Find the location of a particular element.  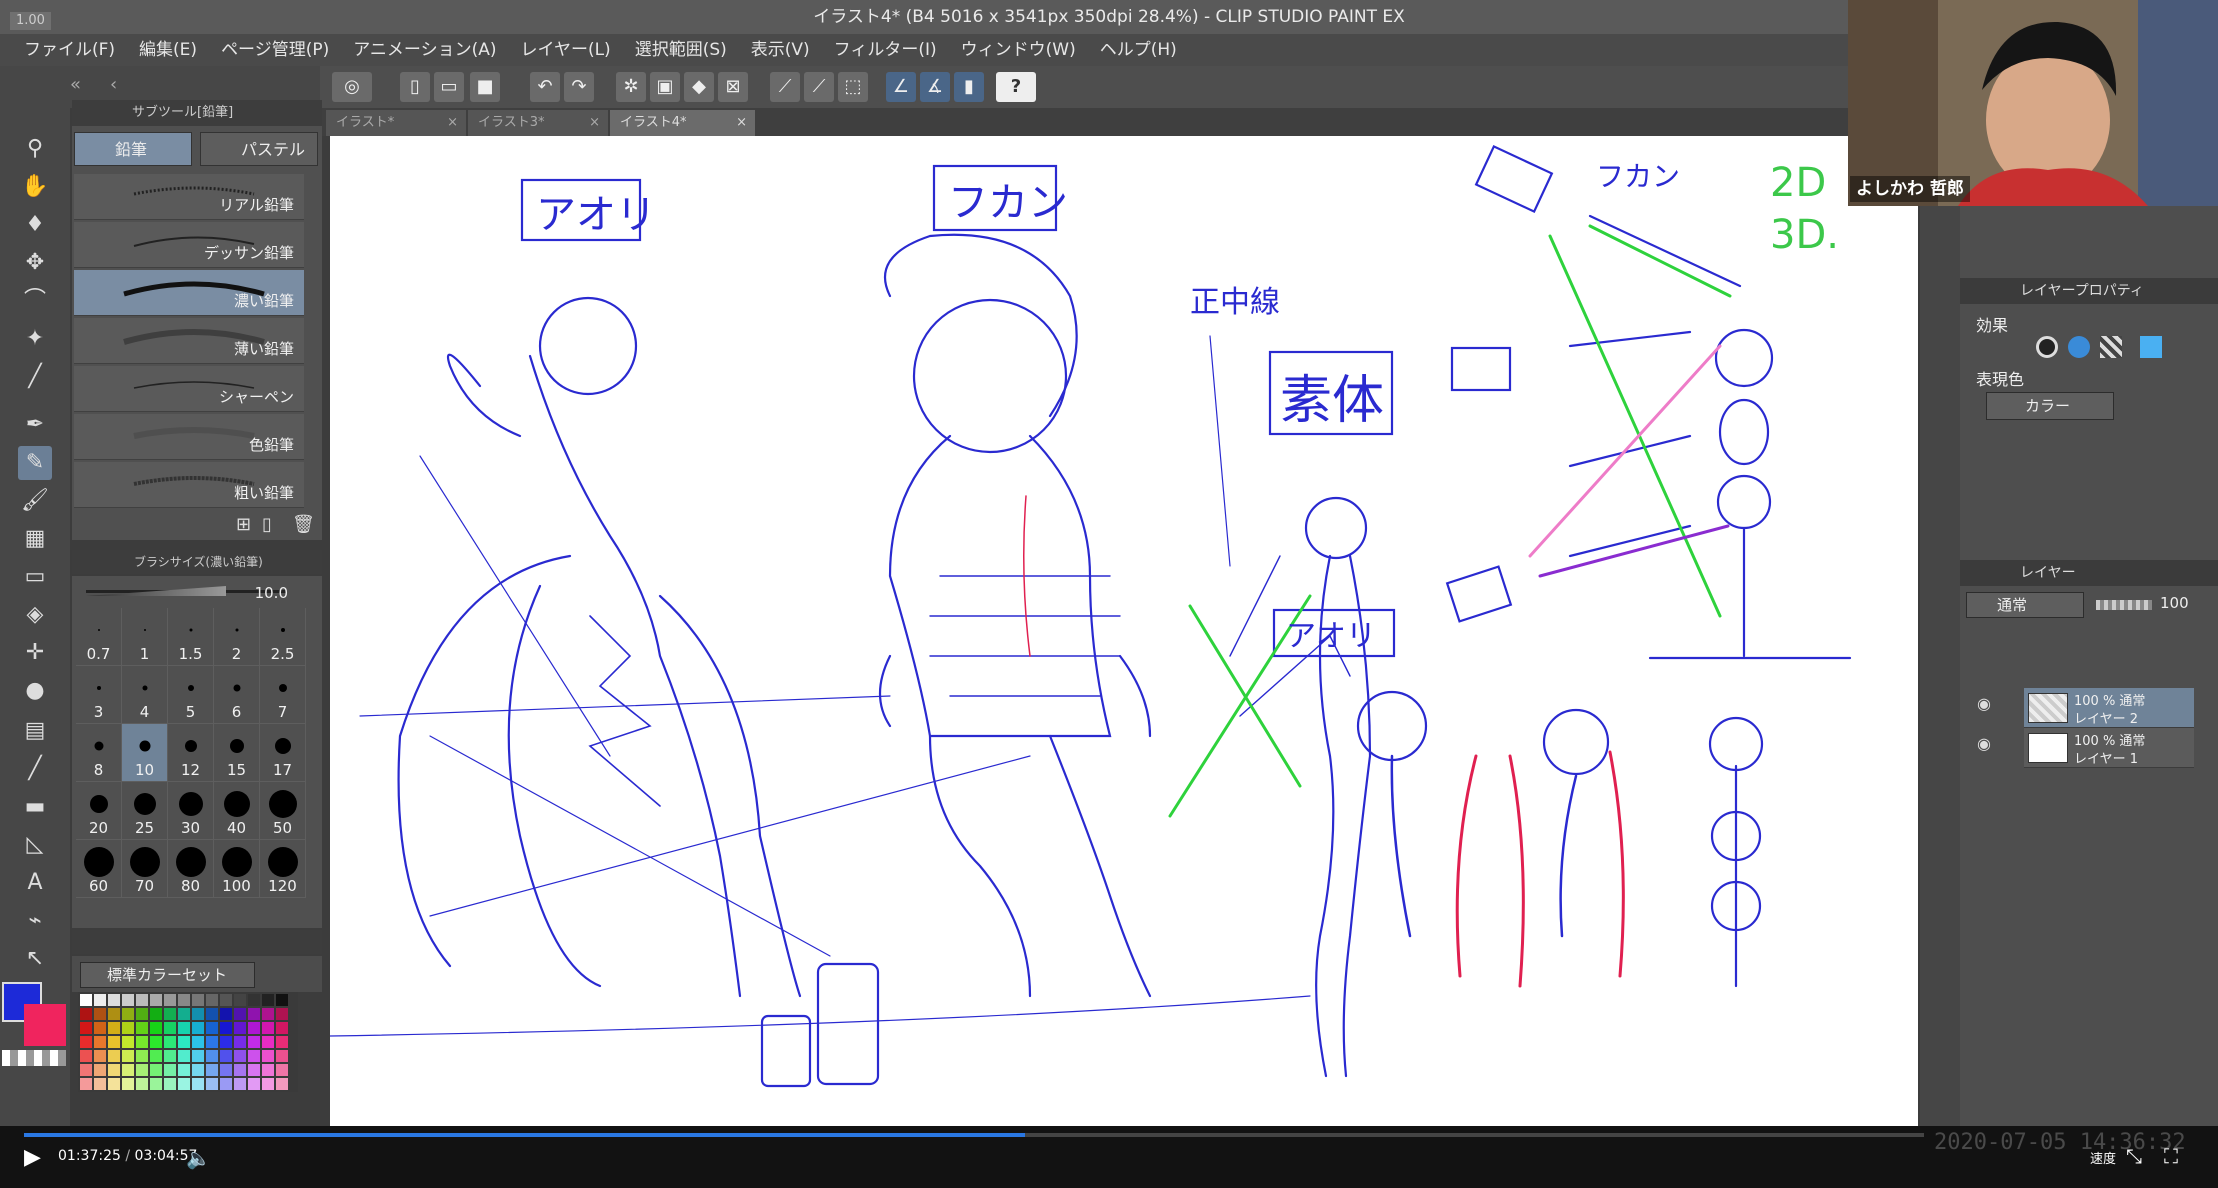

undo-icon: ↶ is located at coordinates (545, 87).